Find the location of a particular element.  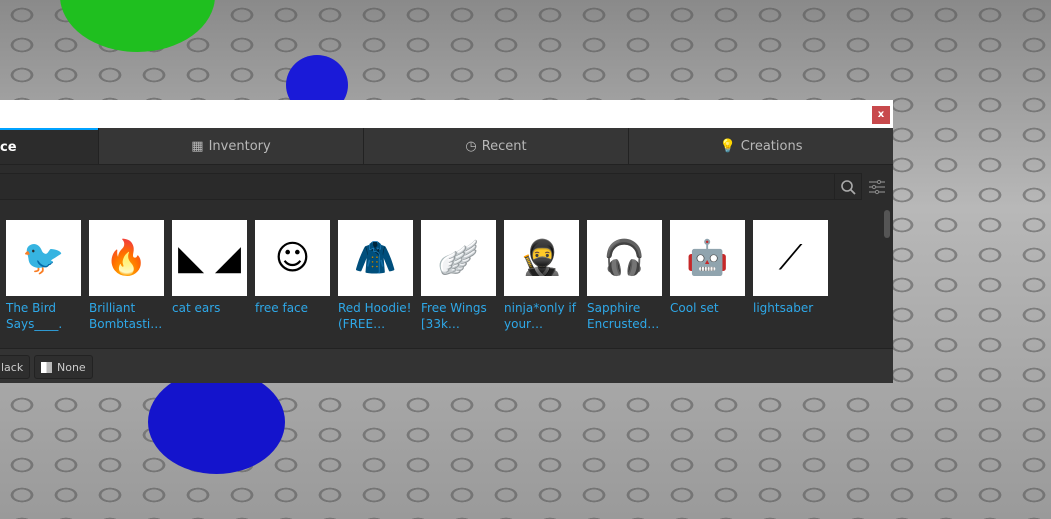

item-name: free face is located at coordinates (282, 308).